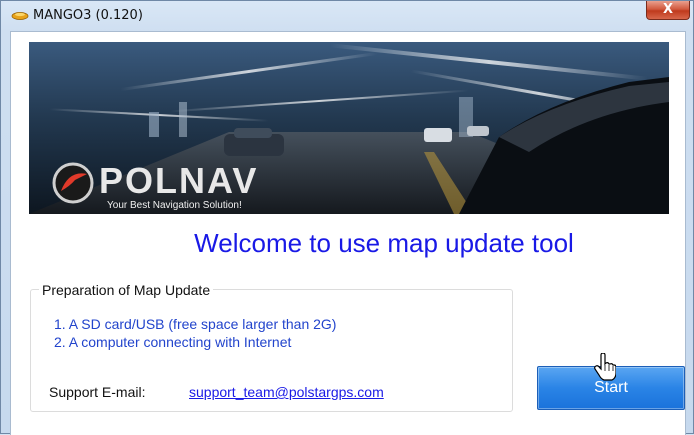 The height and width of the screenshot is (435, 694). What do you see at coordinates (178, 180) in the screenshot?
I see `brand-logo-text: POLNAV` at bounding box center [178, 180].